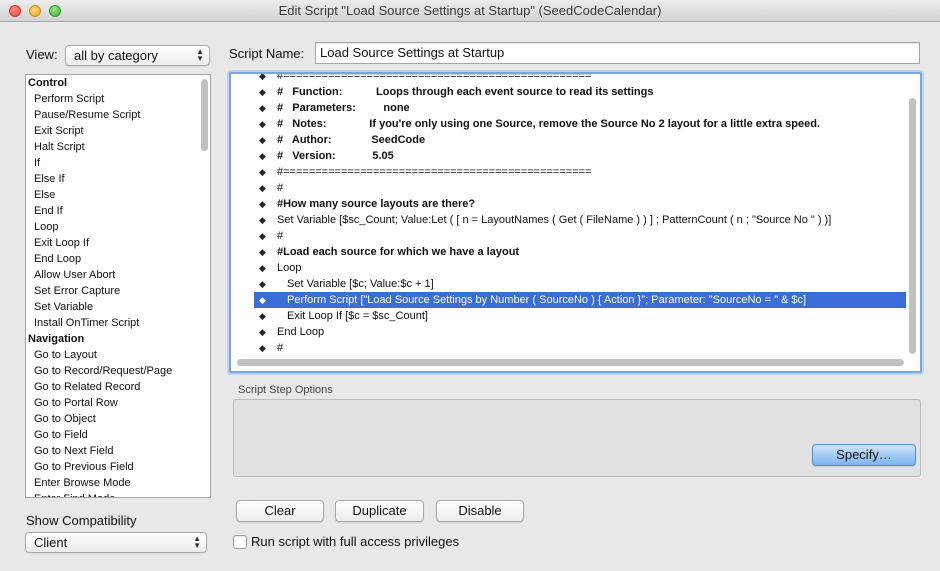 This screenshot has height=571, width=940. Describe the element at coordinates (118, 419) in the screenshot. I see `steps-list-item: Go to Object` at that location.